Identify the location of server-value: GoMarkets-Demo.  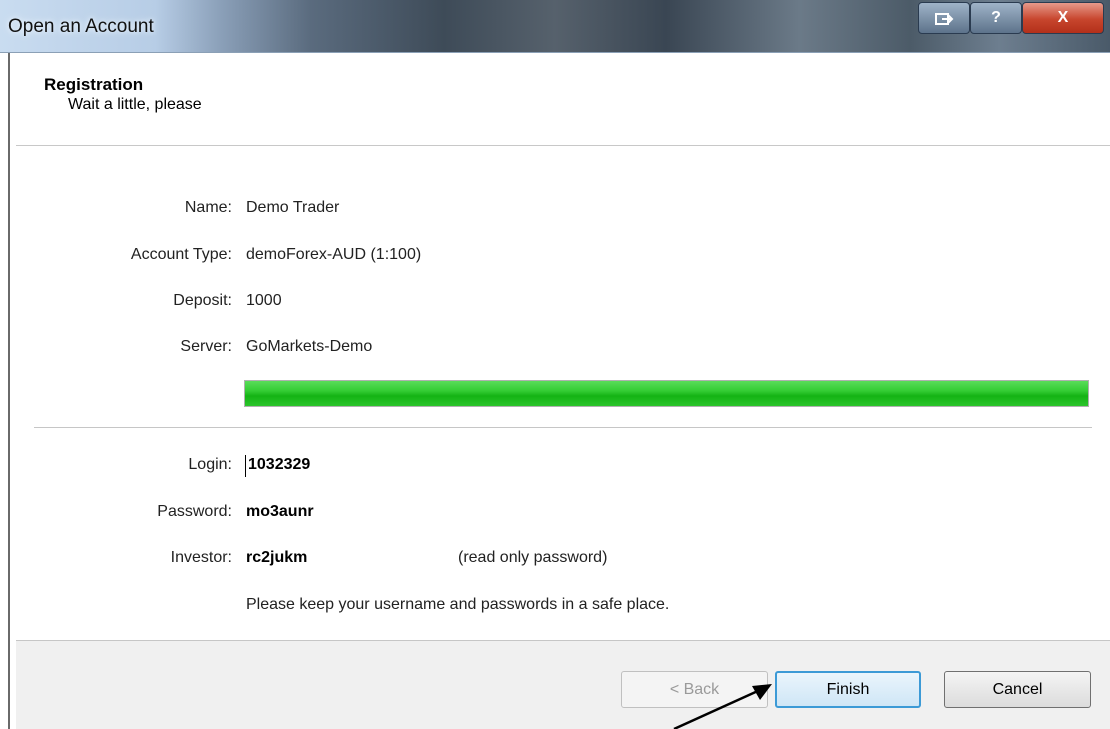
(309, 346).